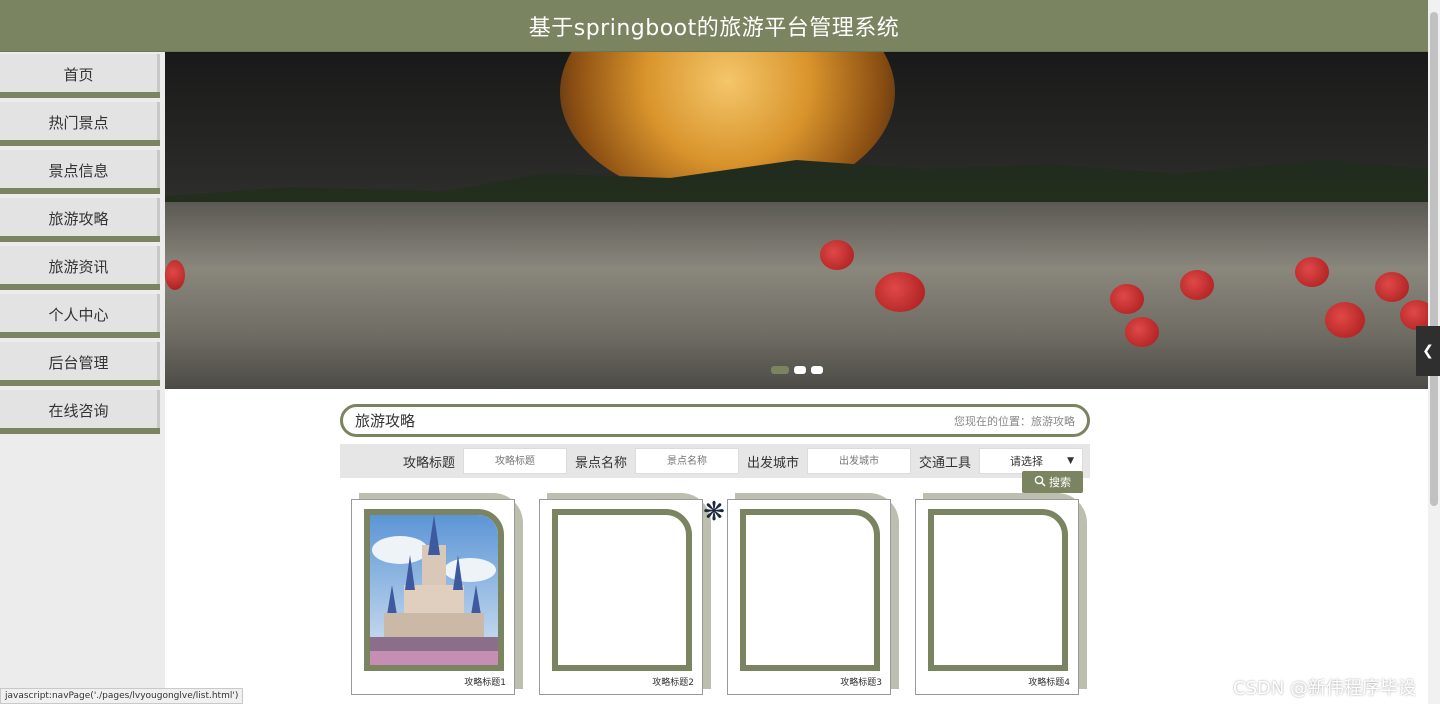  I want to click on sidebar-item-label: 热门景点, so click(80, 122).